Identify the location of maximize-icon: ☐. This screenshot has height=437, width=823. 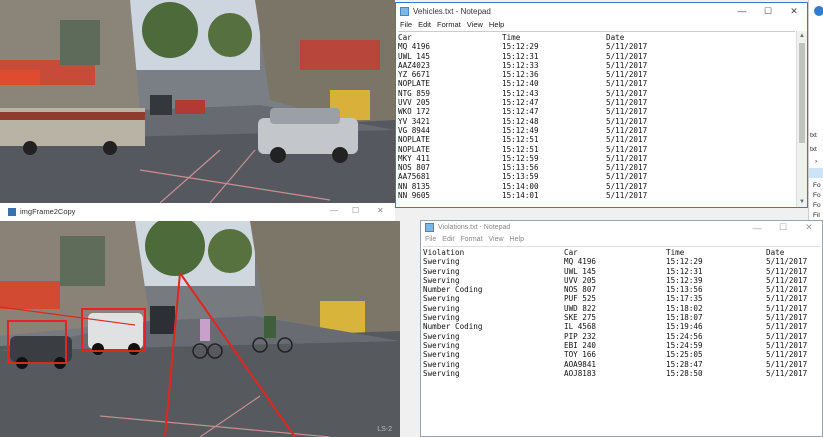
(355, 210).